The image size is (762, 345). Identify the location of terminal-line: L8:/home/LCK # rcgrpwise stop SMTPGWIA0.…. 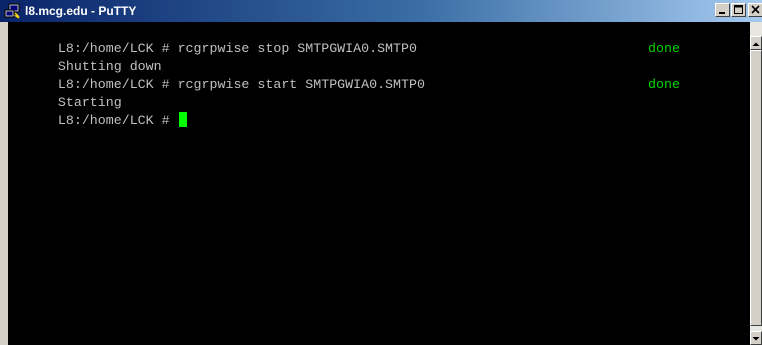
(213, 39).